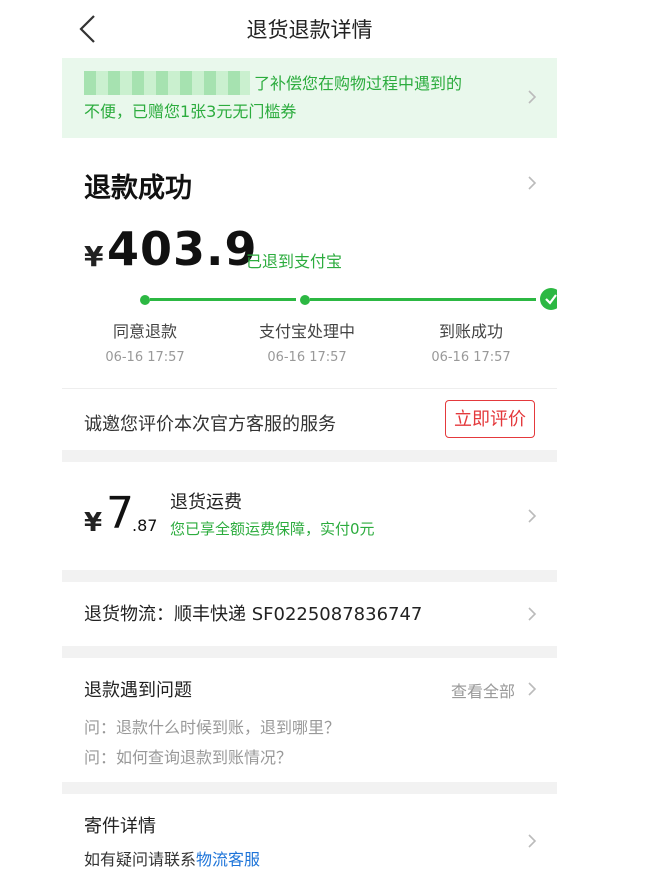 The image size is (650, 894). I want to click on banner-line1: 了补偿您在购物过程中遇到的, so click(358, 83).